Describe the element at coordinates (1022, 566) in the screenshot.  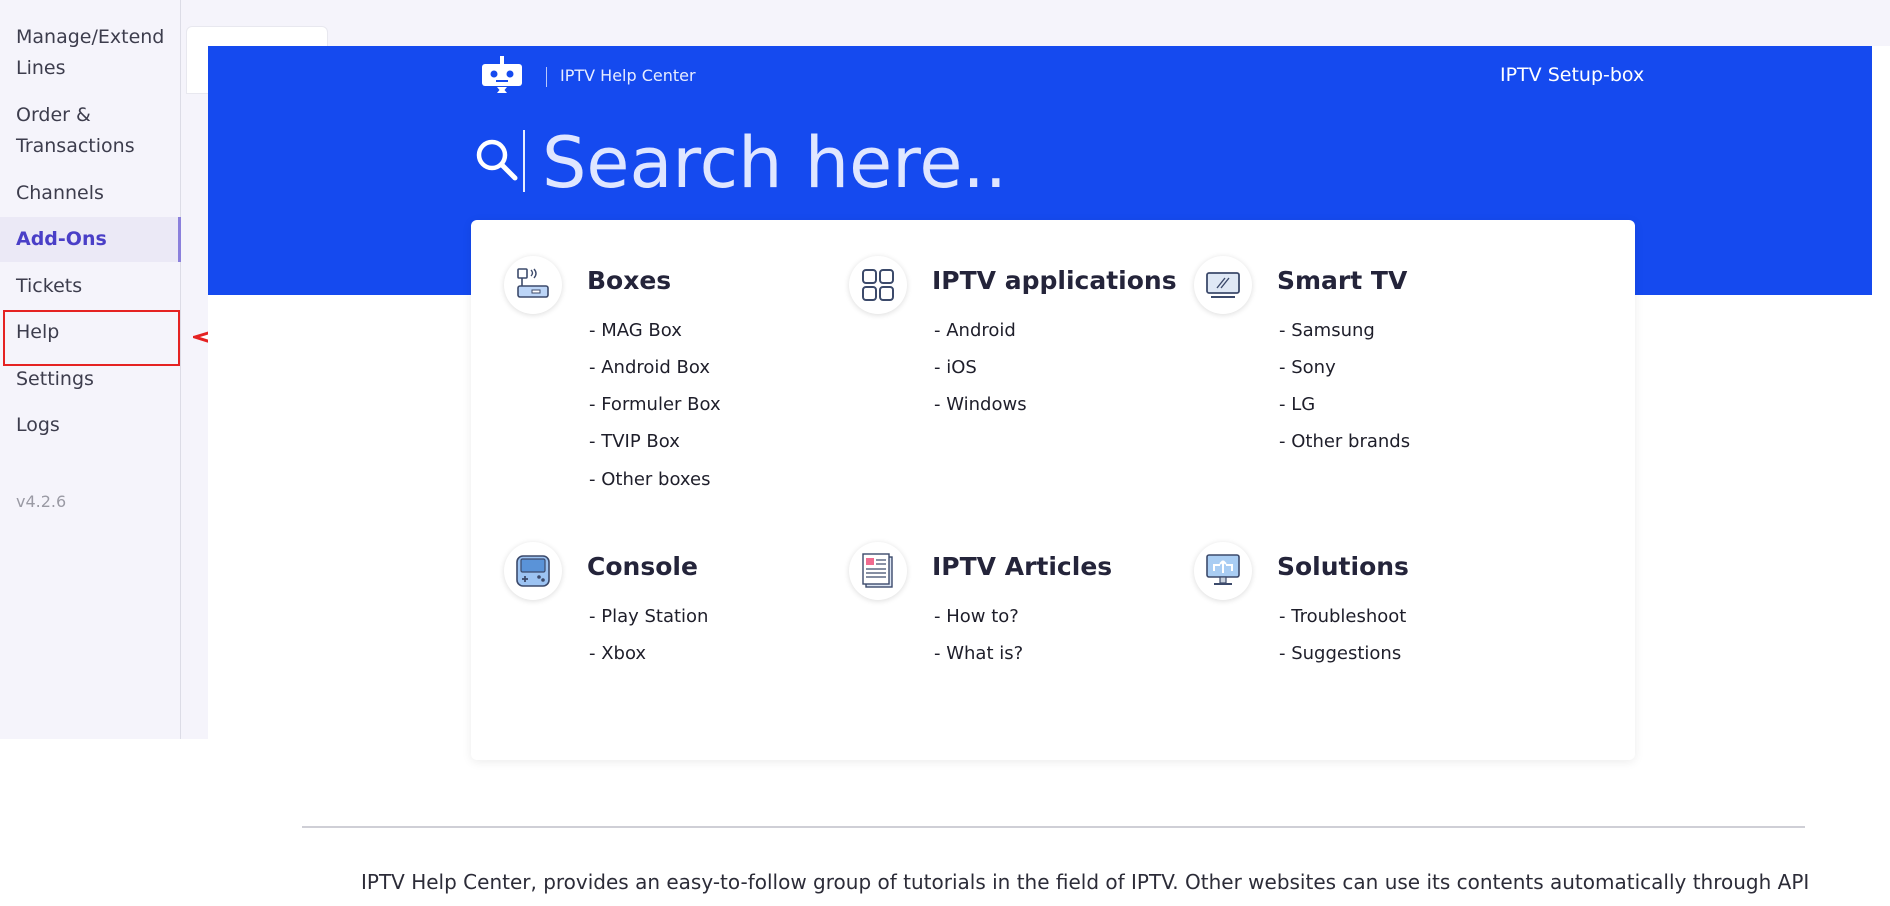
I see `category-title: IPTV Articles` at that location.